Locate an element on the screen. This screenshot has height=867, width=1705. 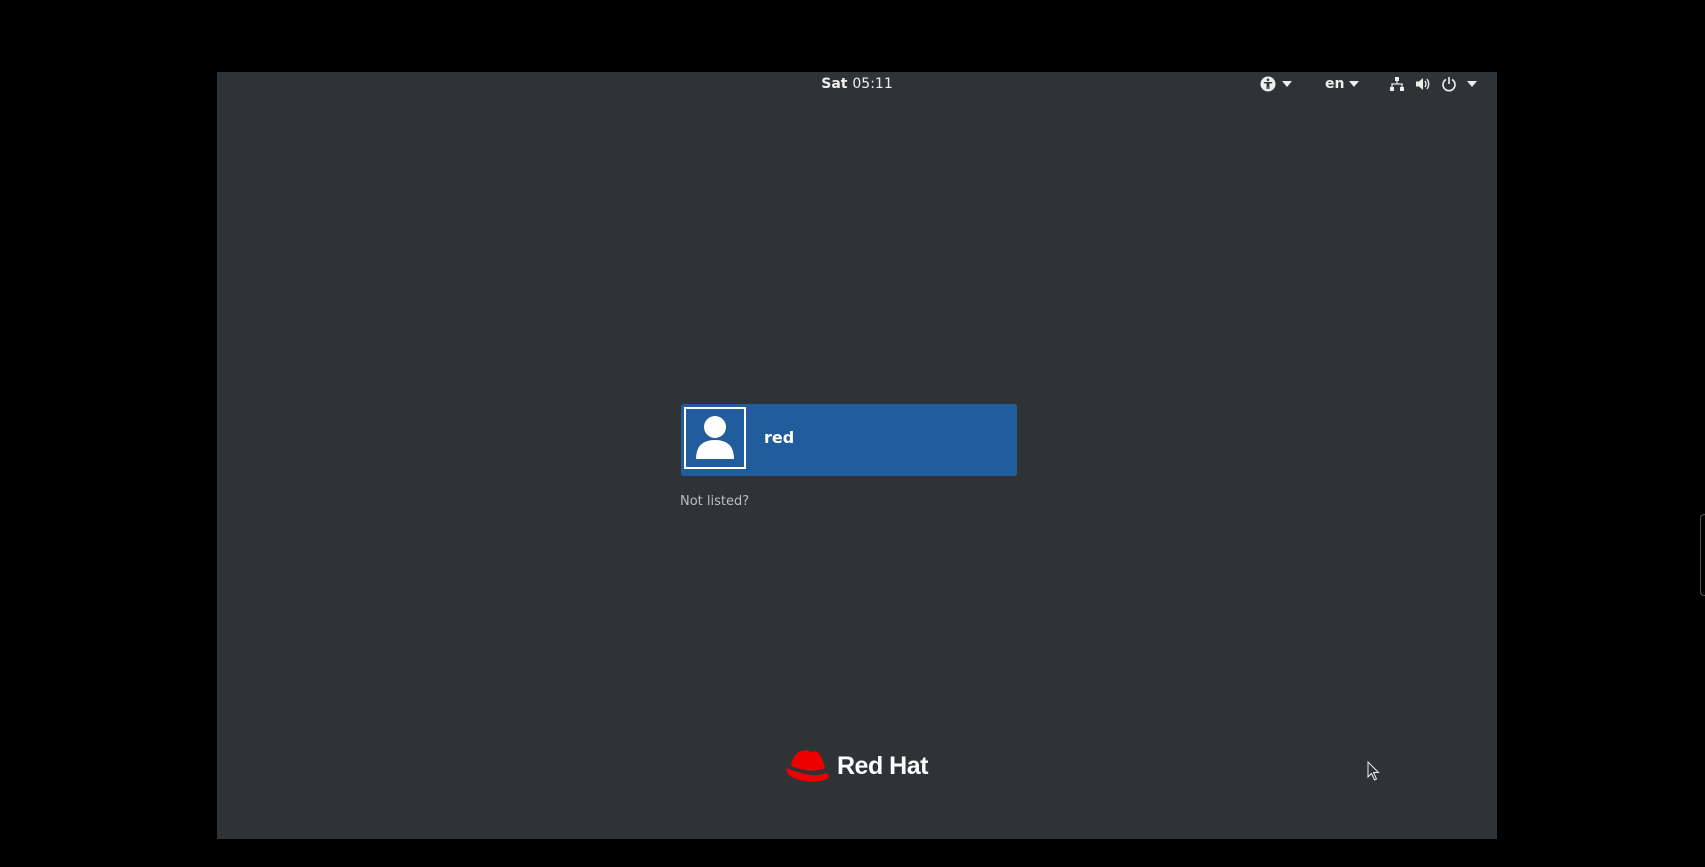
language-menu: en is located at coordinates (1342, 84).